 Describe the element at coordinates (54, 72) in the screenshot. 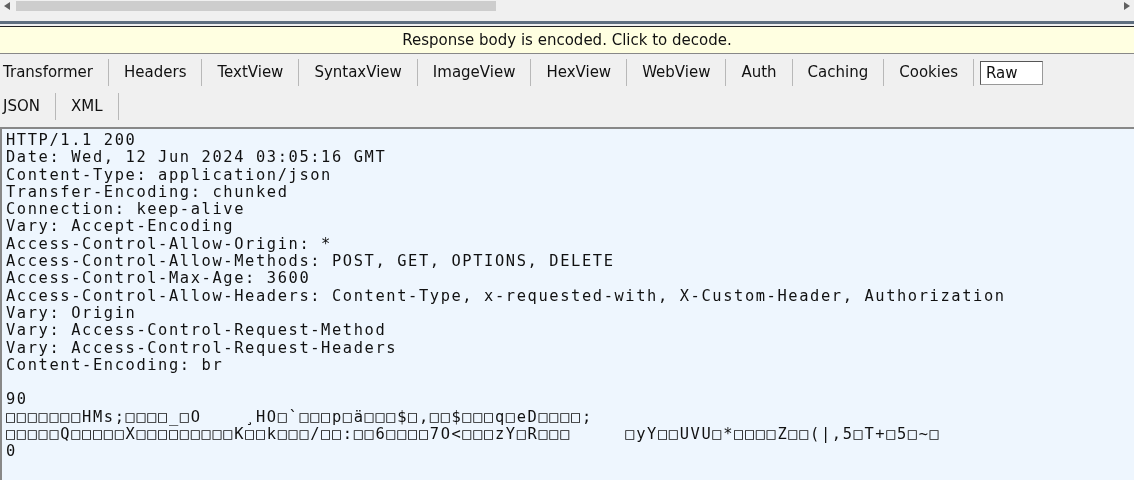

I see `tab: Transformer` at that location.